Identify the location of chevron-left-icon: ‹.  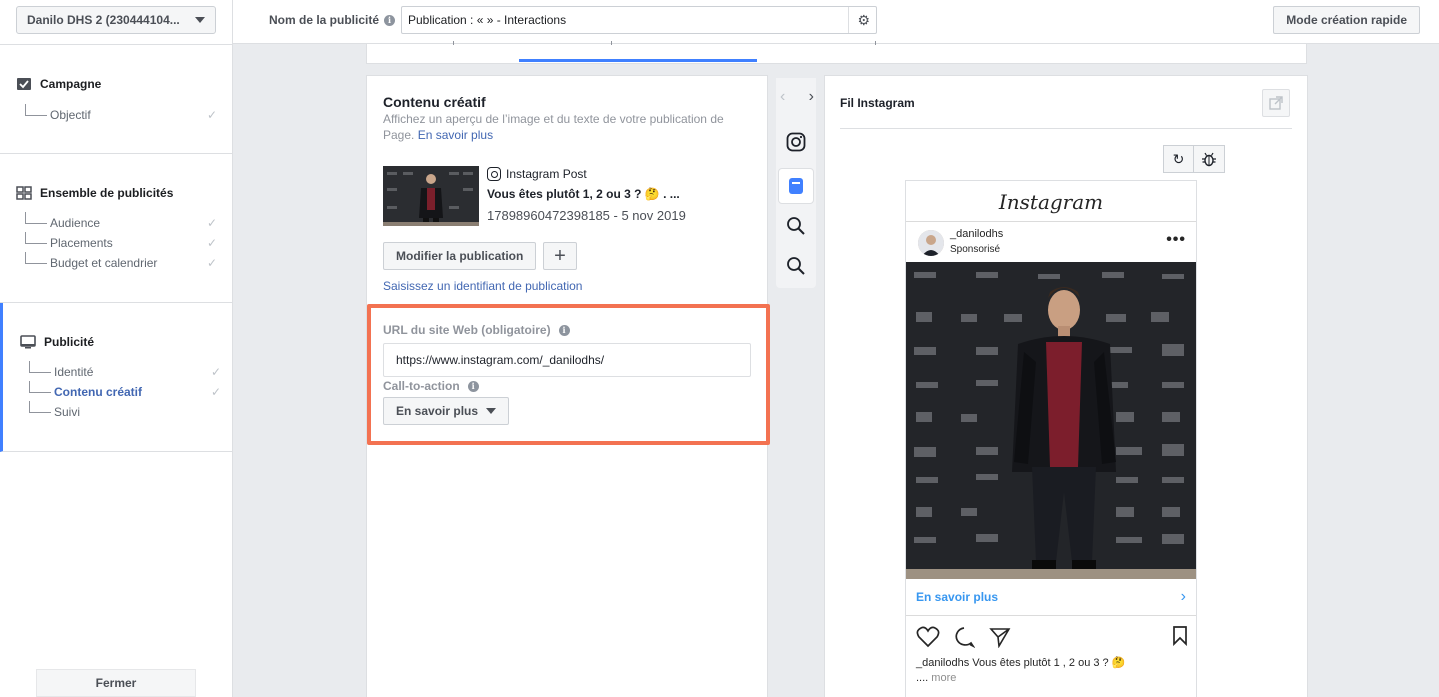
(782, 98).